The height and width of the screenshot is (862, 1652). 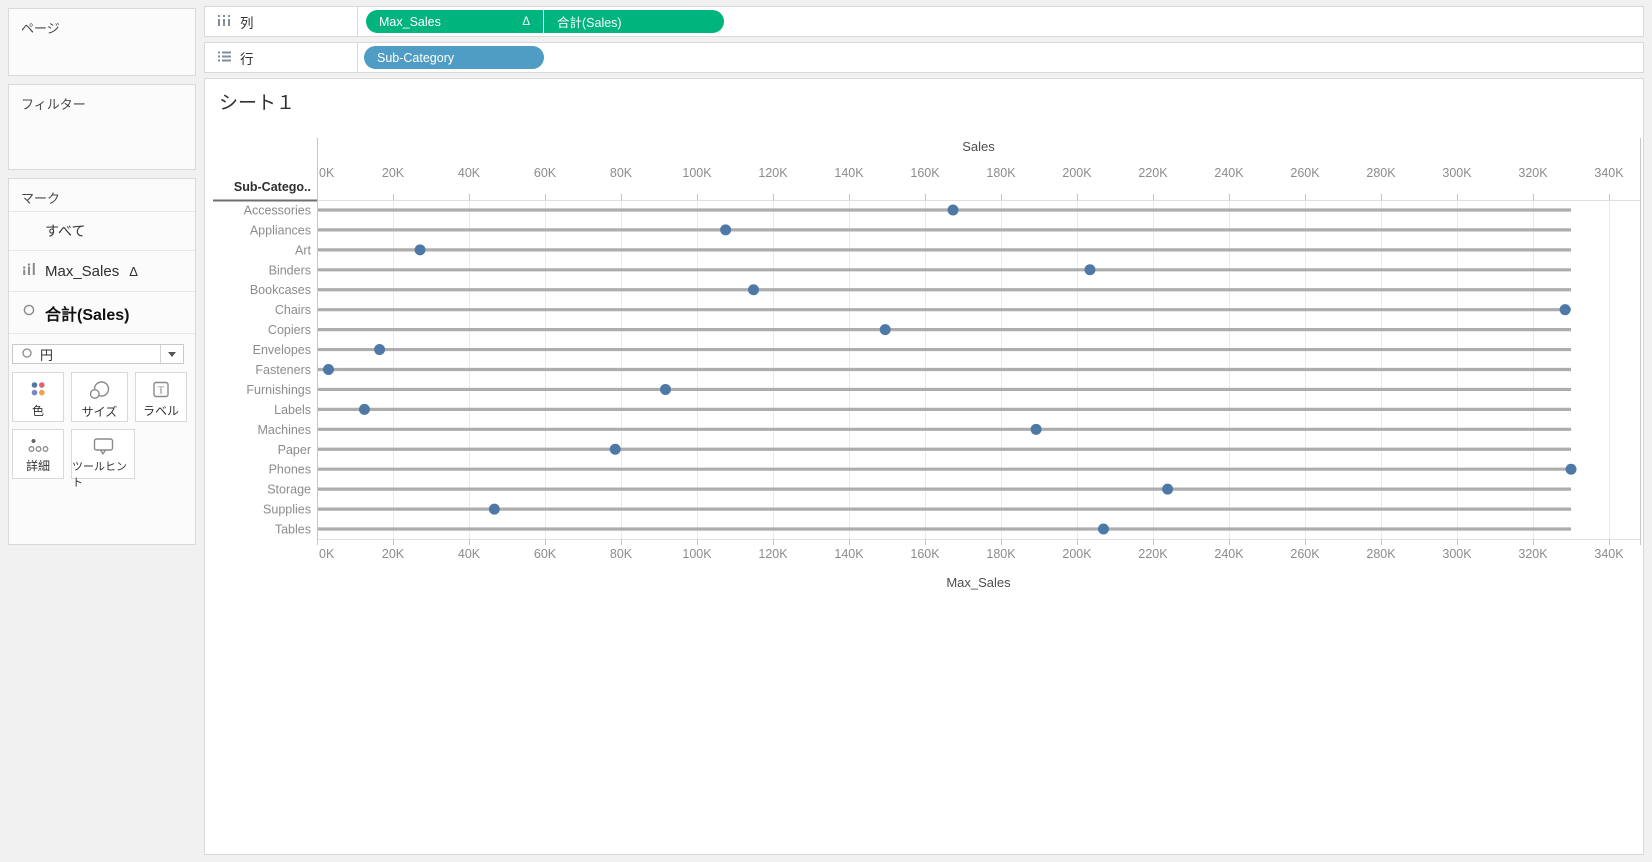 What do you see at coordinates (280, 290) in the screenshot?
I see `category-label: Bookcases` at bounding box center [280, 290].